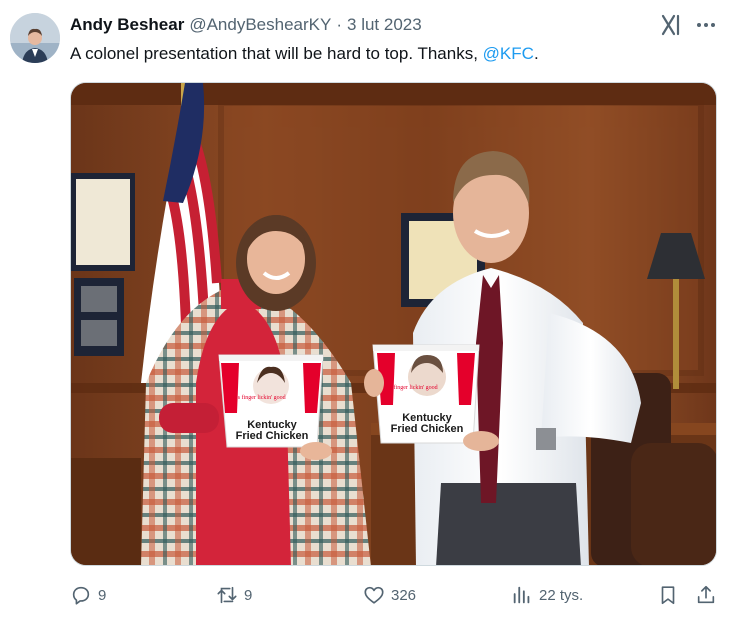 This screenshot has height=617, width=731. Describe the element at coordinates (81, 595) in the screenshot. I see `reply-icon` at that location.